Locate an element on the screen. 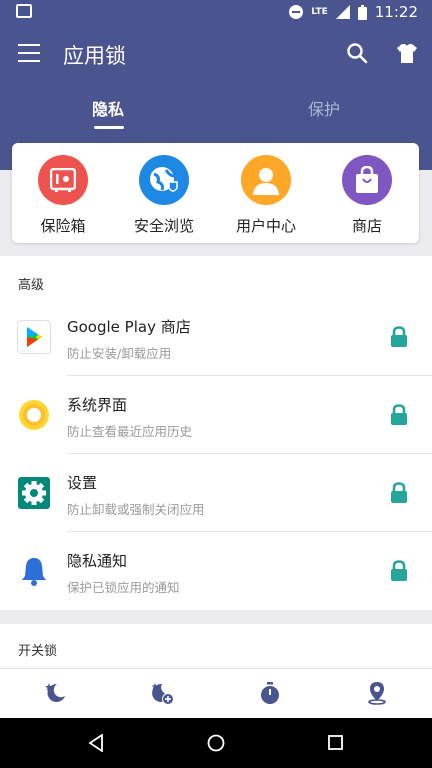  item-subtitle: 防止卸载或强制关闭应用 is located at coordinates (136, 509).